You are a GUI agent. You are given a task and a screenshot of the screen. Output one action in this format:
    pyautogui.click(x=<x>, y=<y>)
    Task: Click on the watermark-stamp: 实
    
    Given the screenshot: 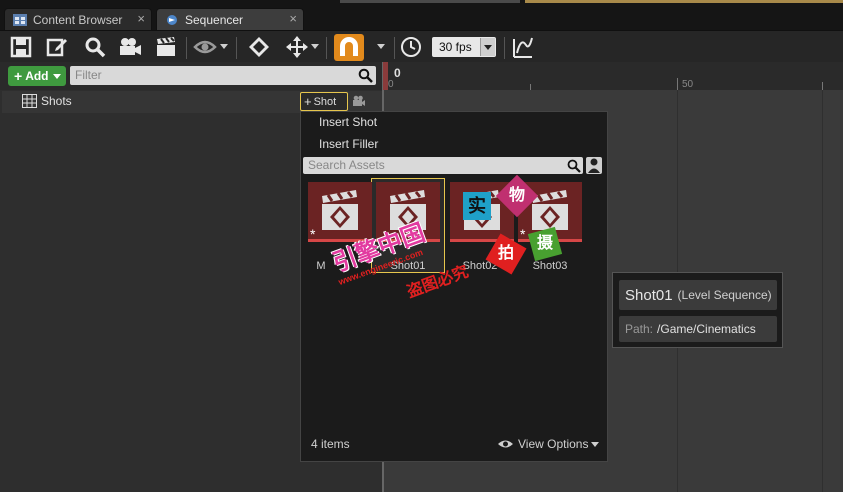 What is the action you would take?
    pyautogui.click(x=477, y=206)
    